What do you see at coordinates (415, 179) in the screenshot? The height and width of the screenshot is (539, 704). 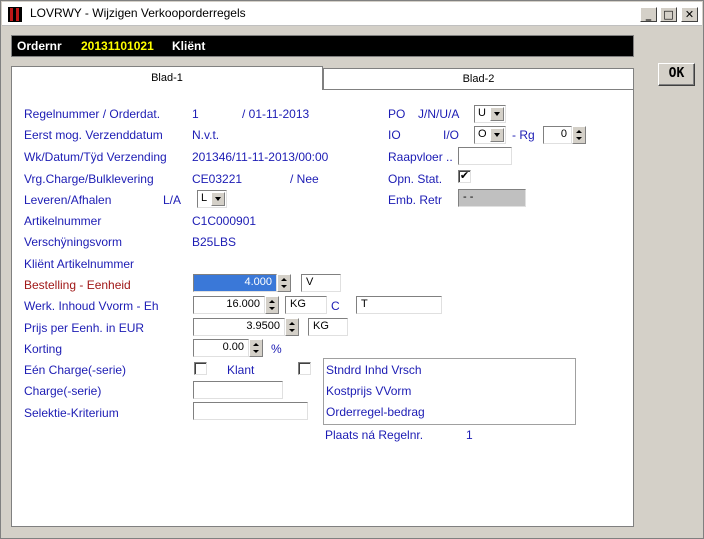 I see `opn-stat-label: Opn. Stat.` at bounding box center [415, 179].